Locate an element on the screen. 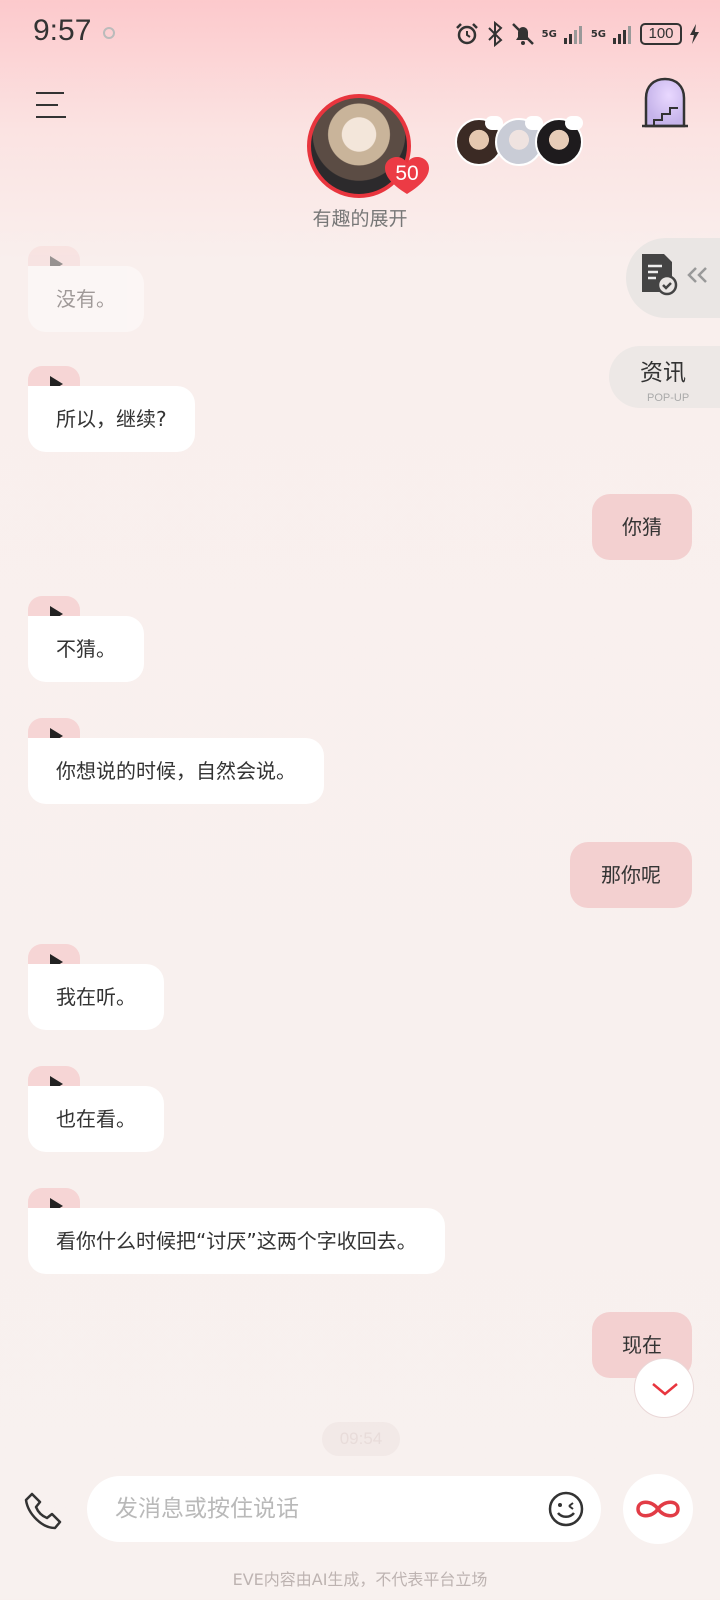 The image size is (720, 1600). task-side-tab is located at coordinates (673, 278).